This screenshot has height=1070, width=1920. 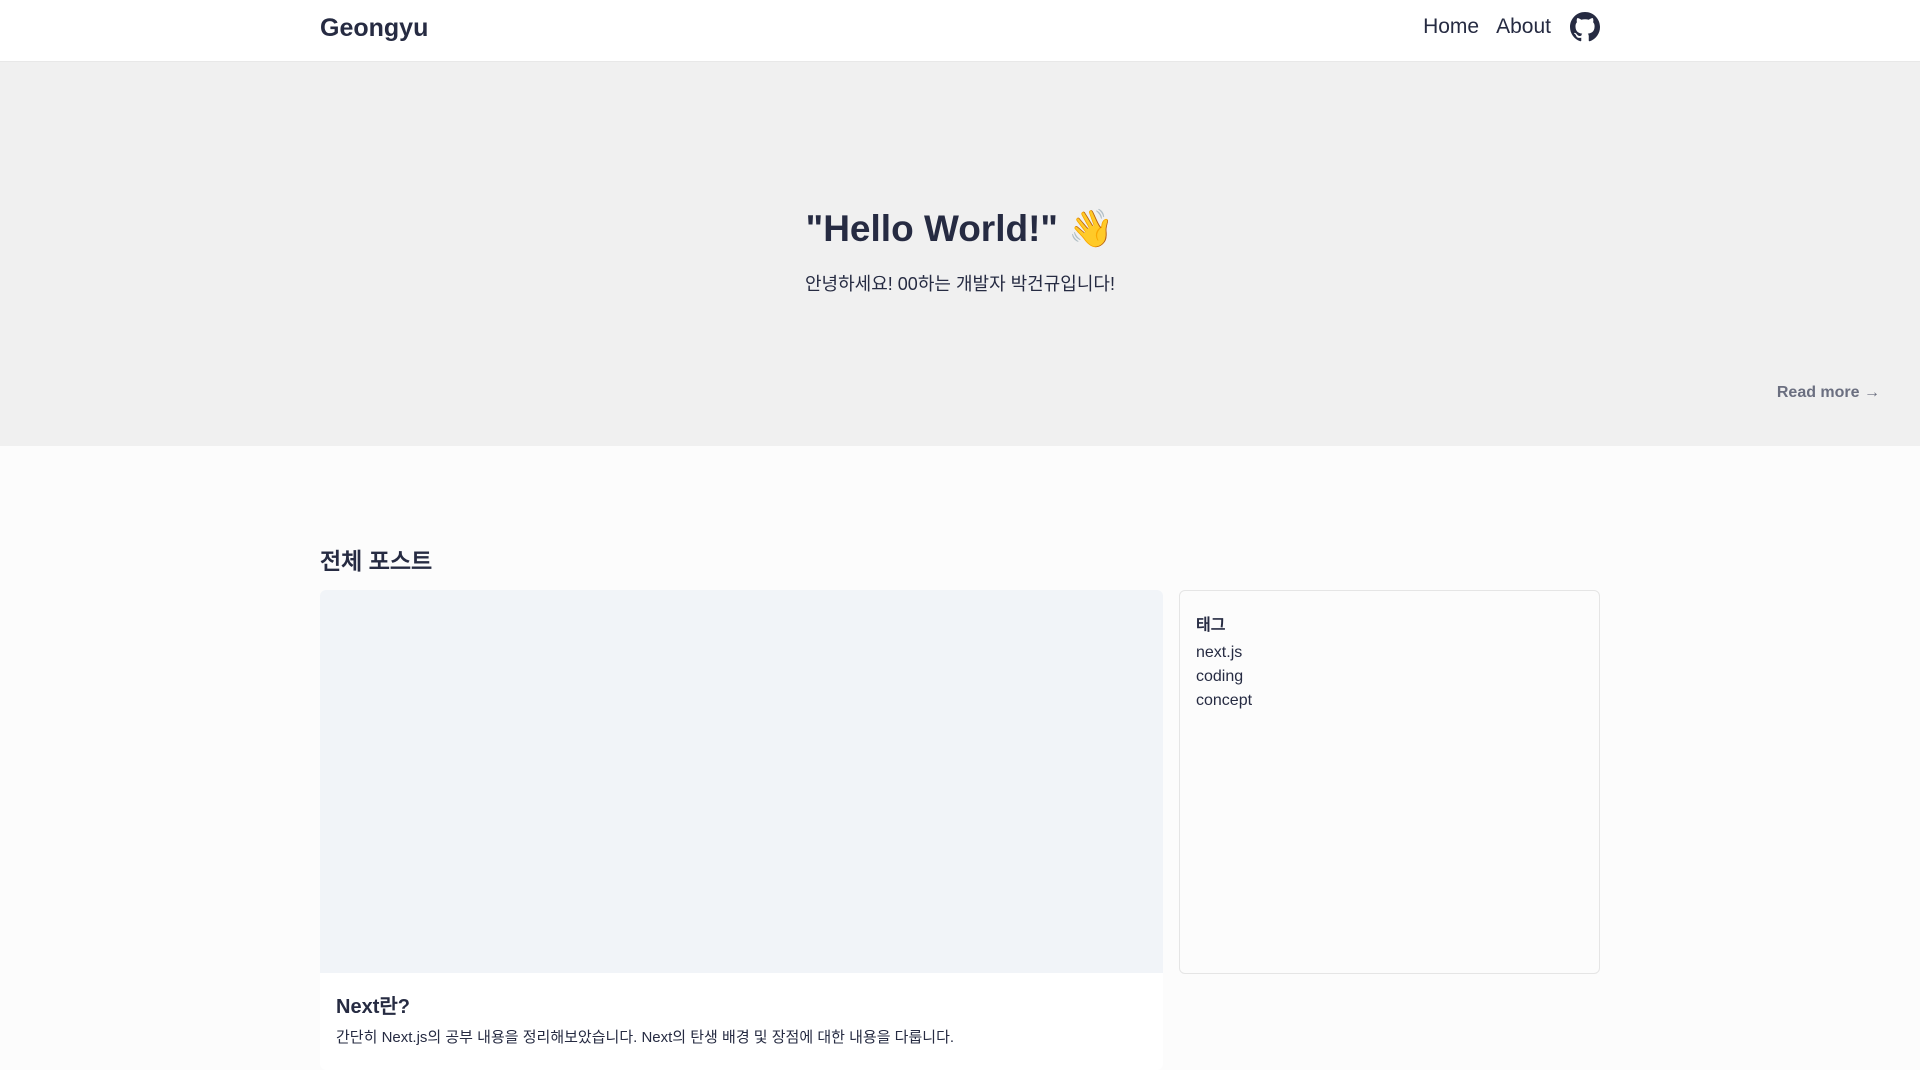 I want to click on post-title: Next란?, so click(x=373, y=1007).